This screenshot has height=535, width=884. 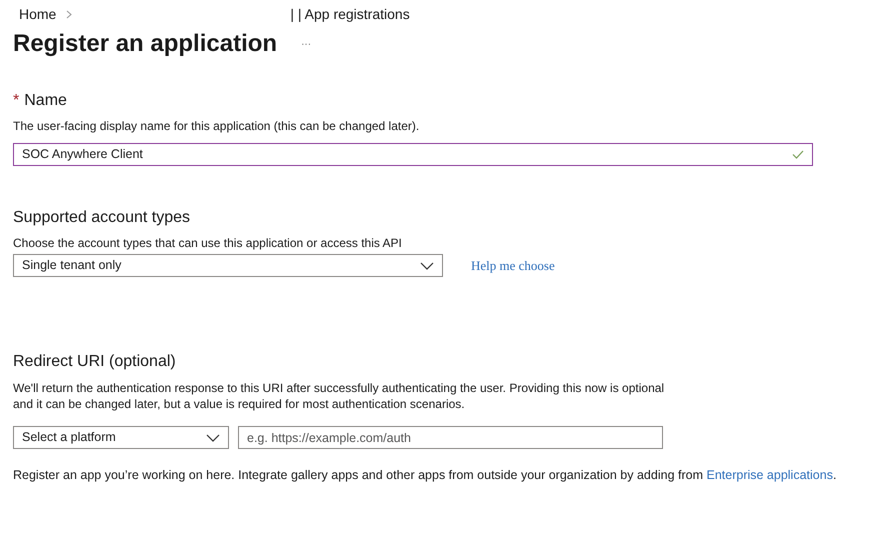 I want to click on help-link: Help me choose, so click(x=513, y=266).